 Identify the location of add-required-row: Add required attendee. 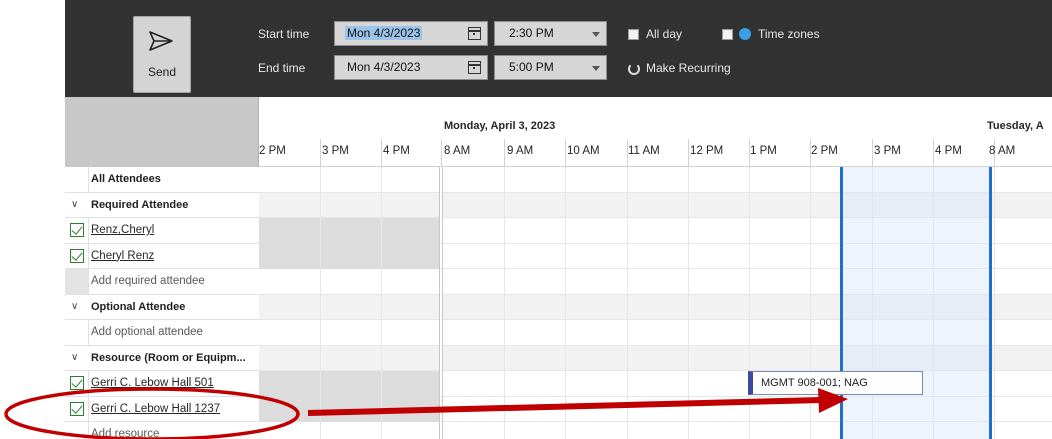
(162, 282).